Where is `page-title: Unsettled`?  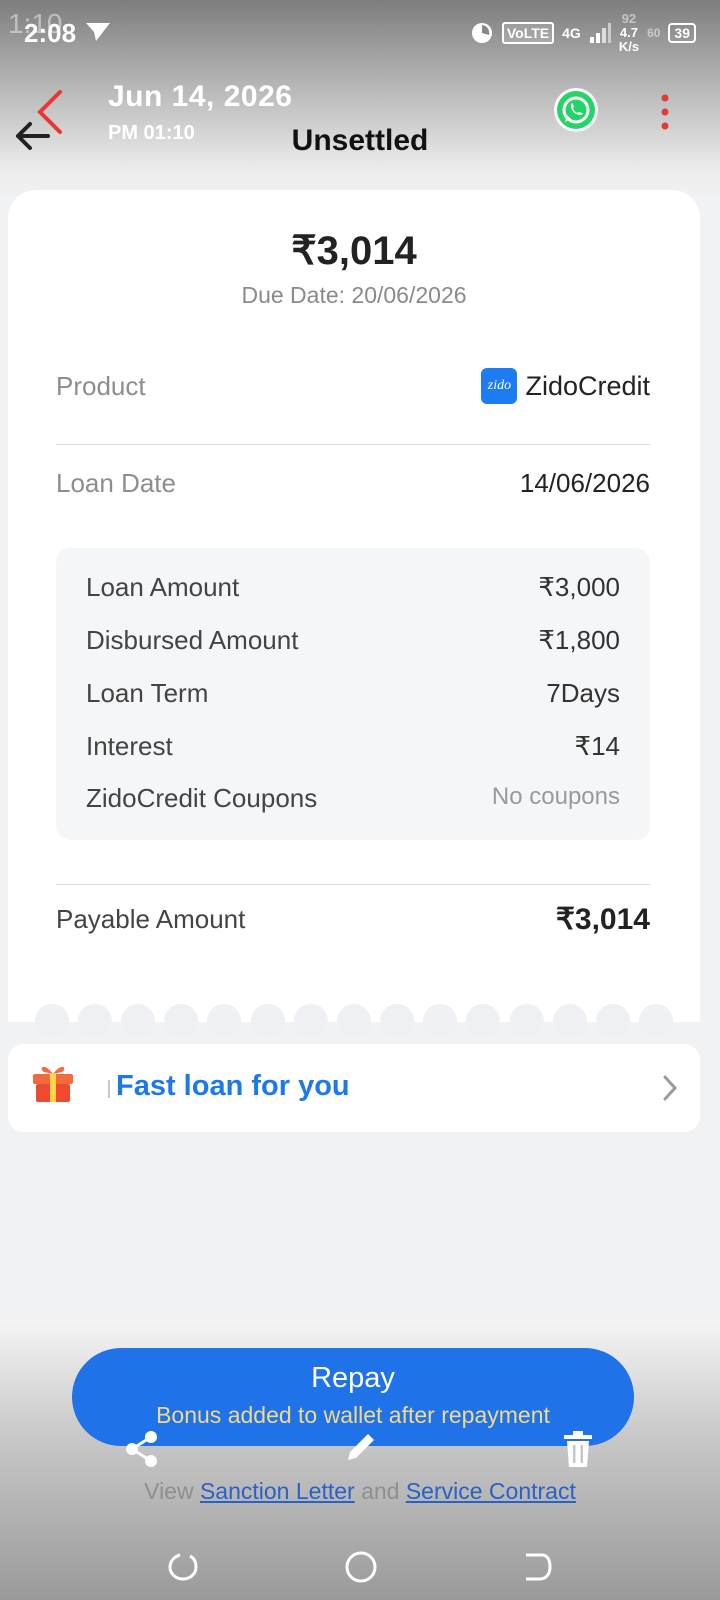 page-title: Unsettled is located at coordinates (360, 140).